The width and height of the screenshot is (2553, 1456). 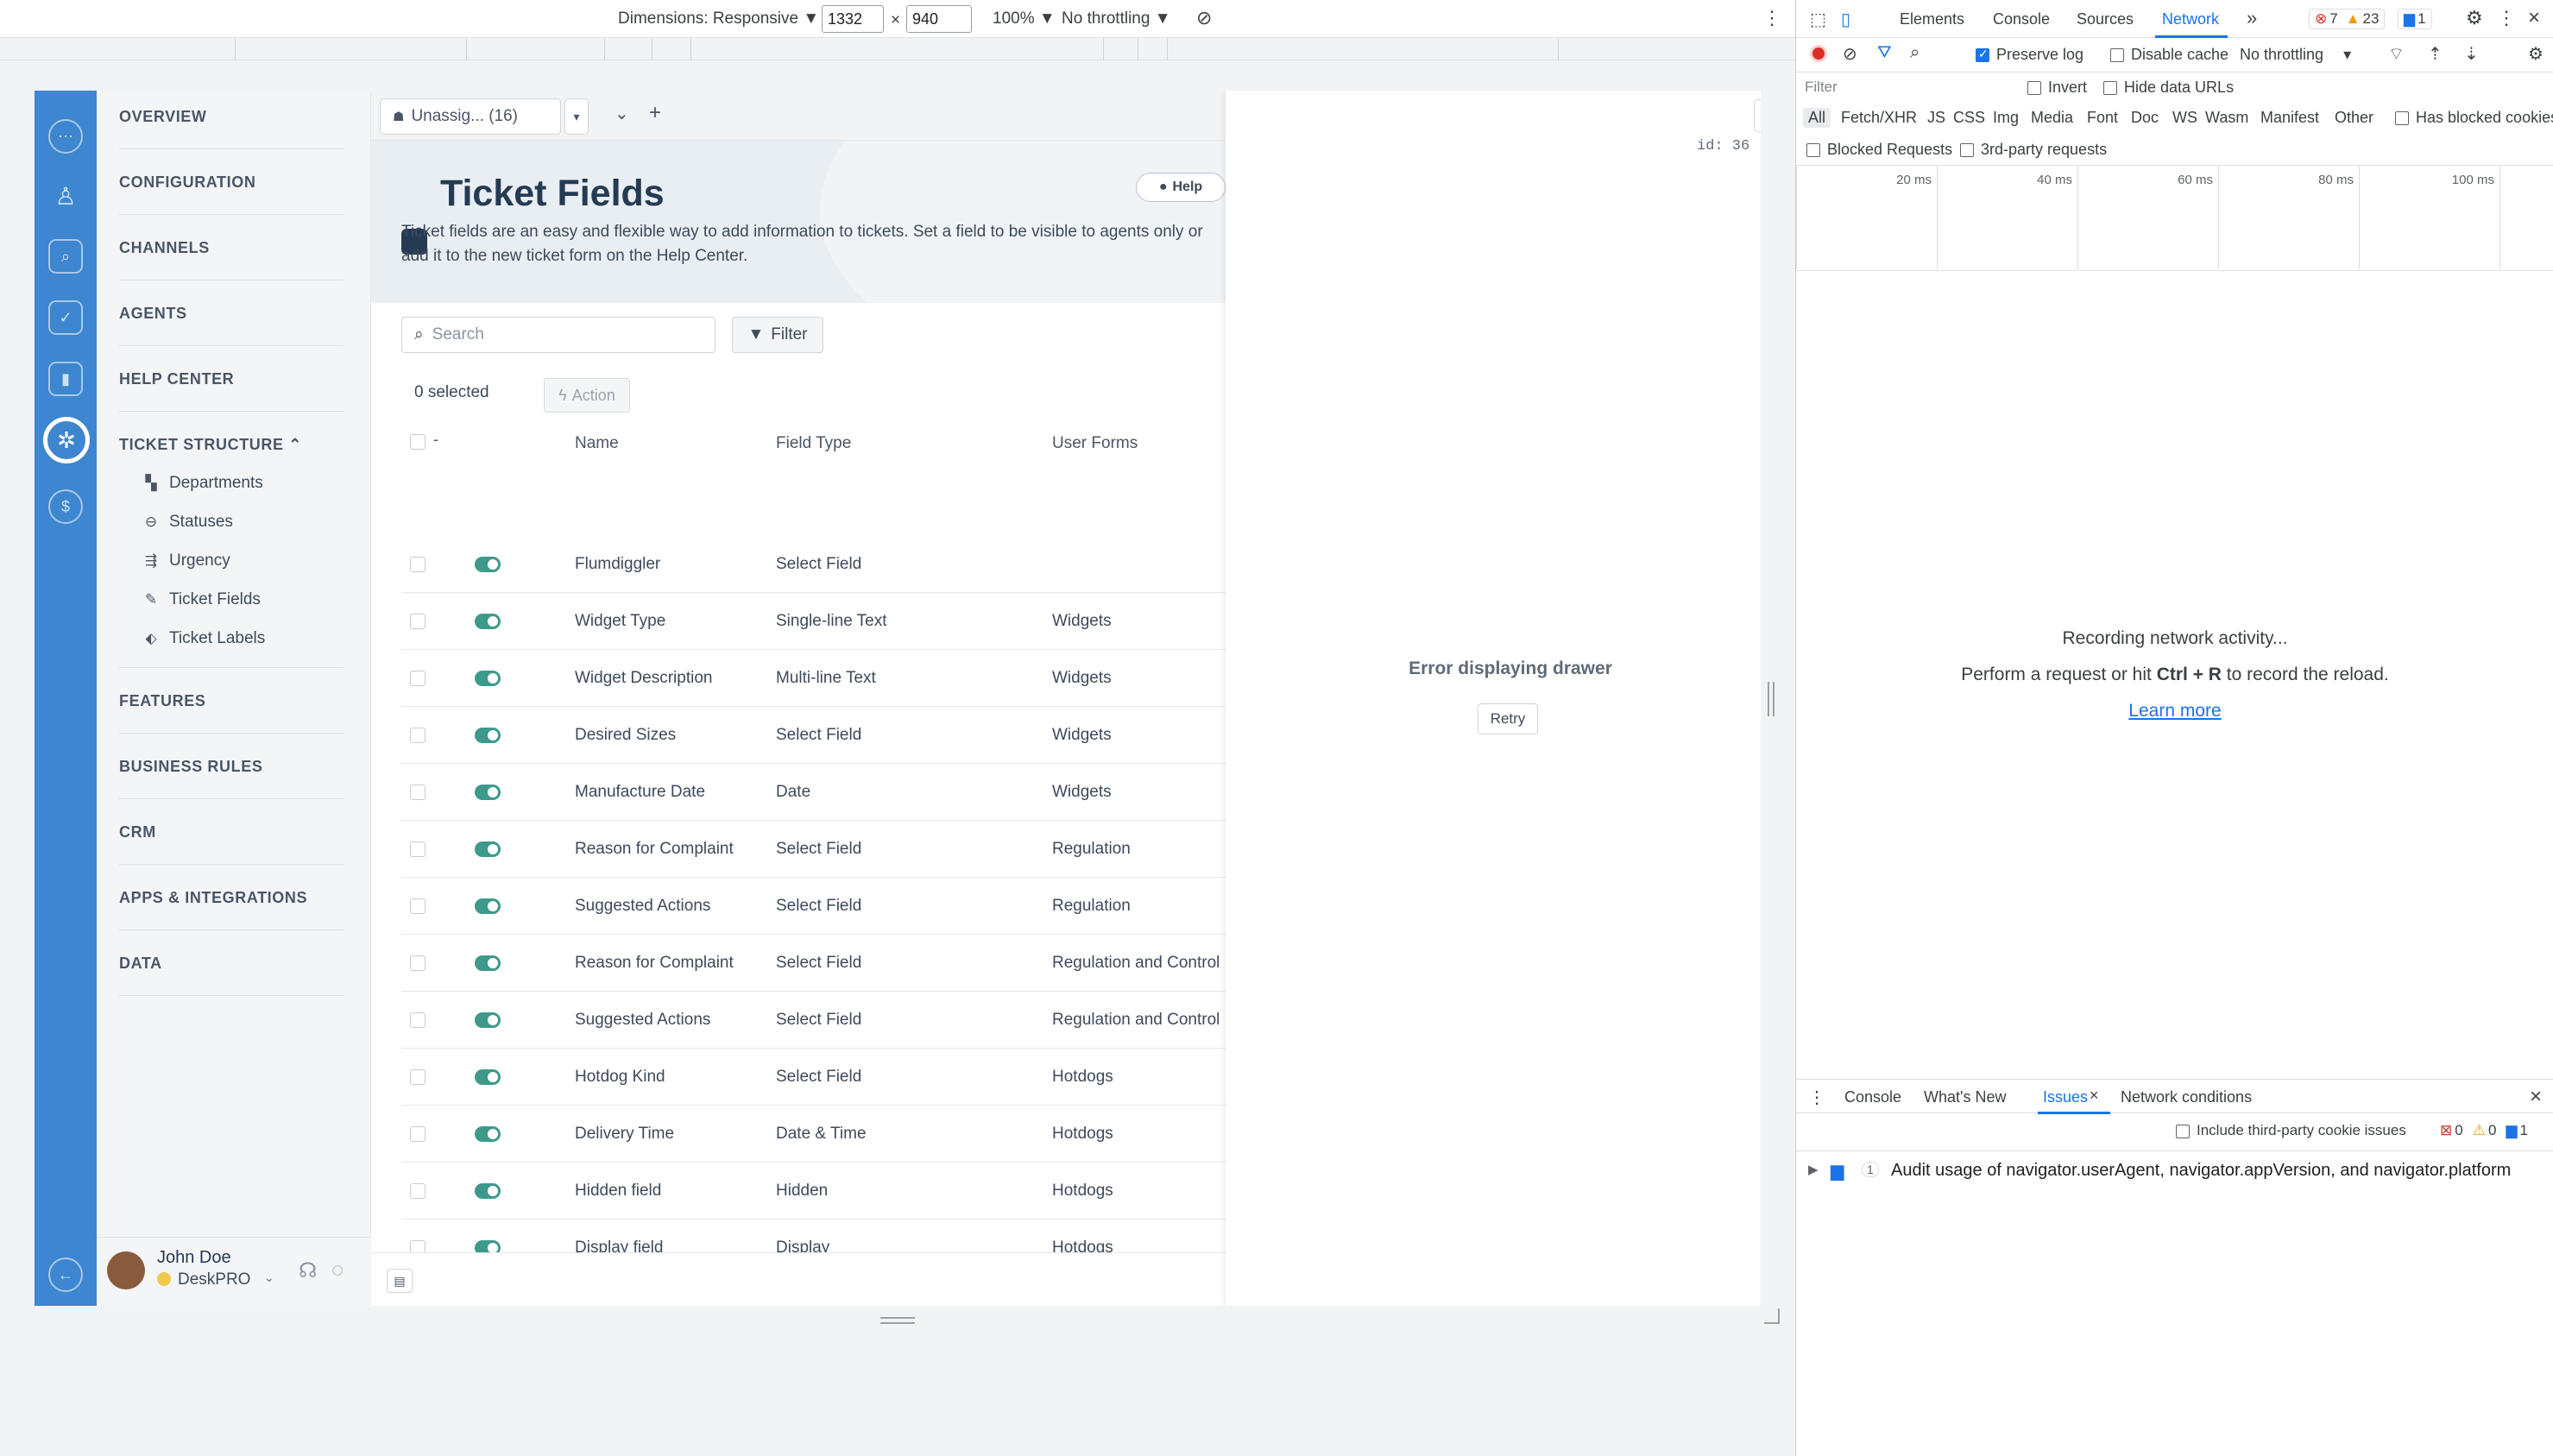 I want to click on tab-network: Network, so click(x=2190, y=19).